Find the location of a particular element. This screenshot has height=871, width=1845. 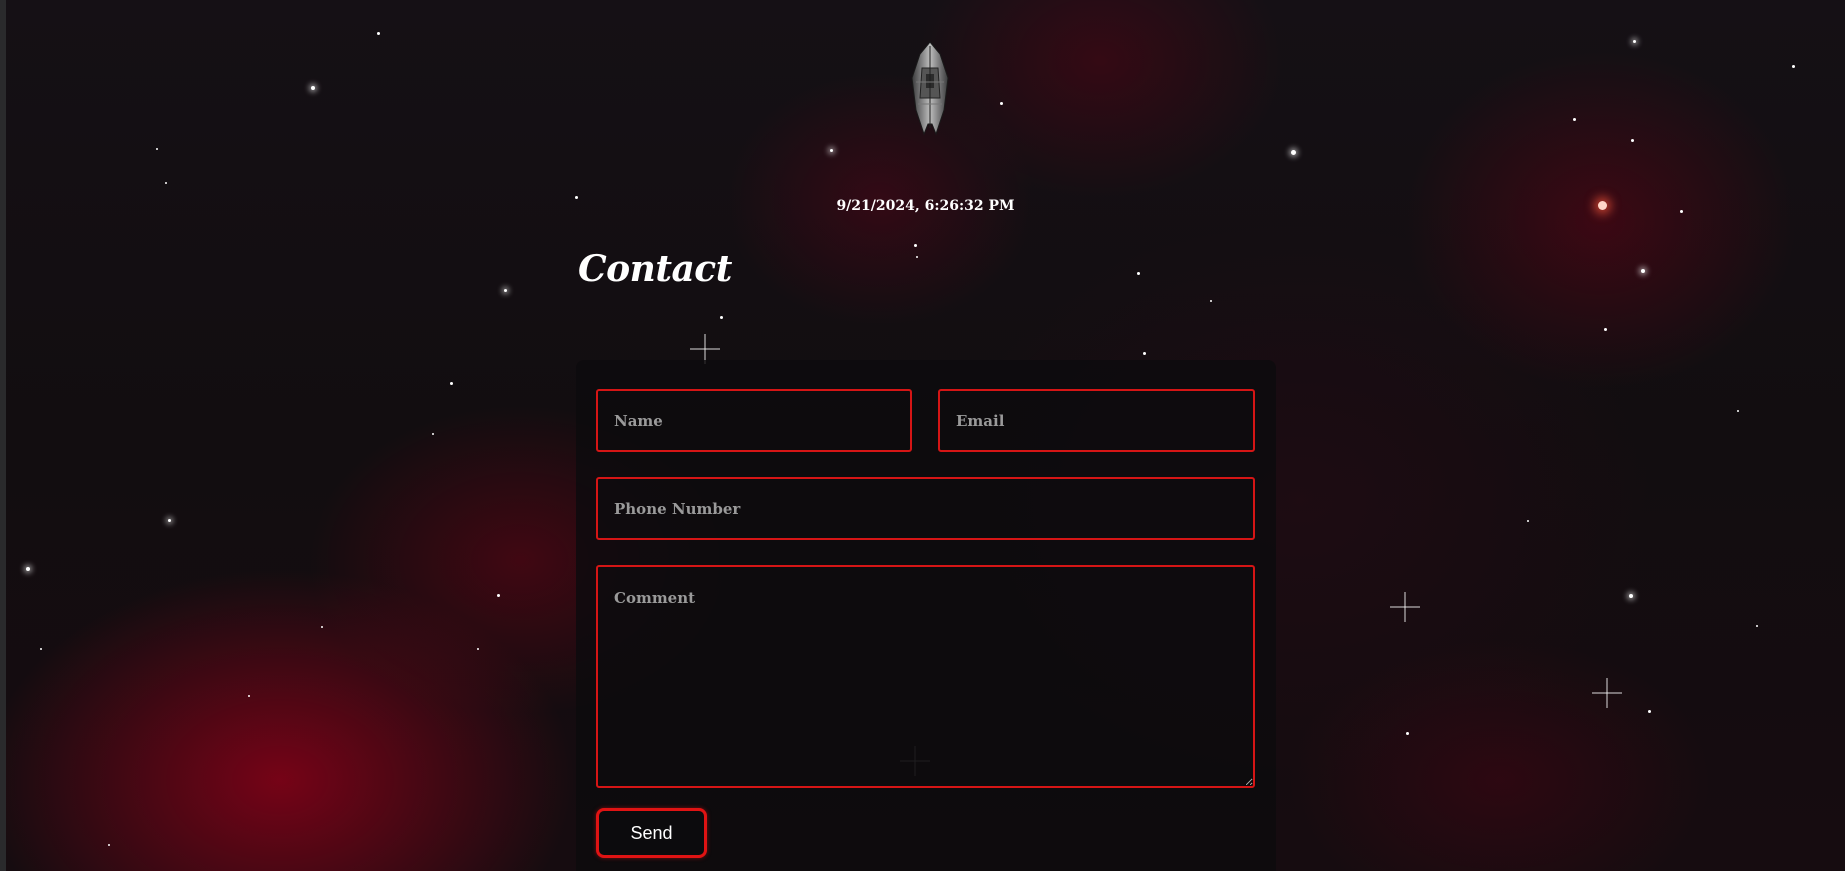

name-input is located at coordinates (754, 420).